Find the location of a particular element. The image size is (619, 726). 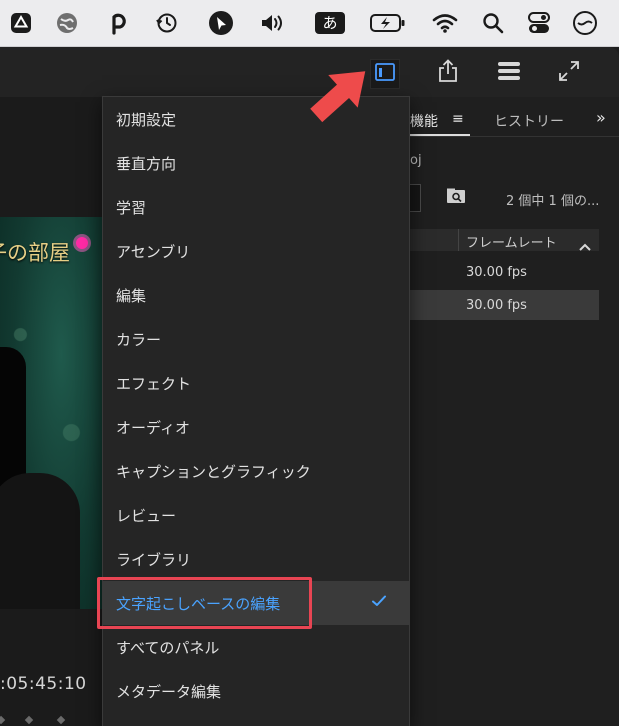

menu-item-all-panels: すべてのパネル is located at coordinates (256, 647).